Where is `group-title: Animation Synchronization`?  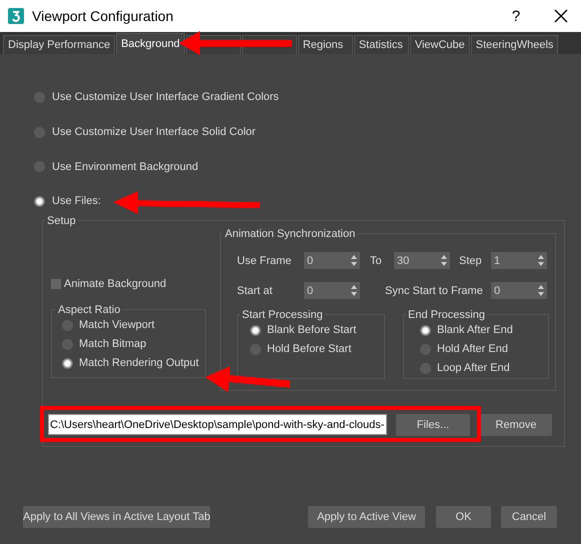
group-title: Animation Synchronization is located at coordinates (290, 234).